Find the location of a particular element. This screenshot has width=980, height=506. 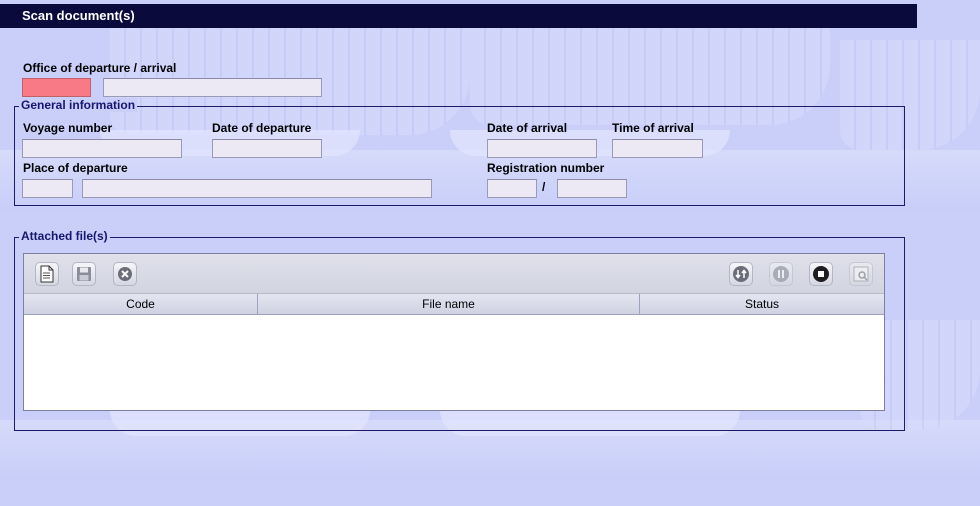

office-code-input is located at coordinates (56, 87).